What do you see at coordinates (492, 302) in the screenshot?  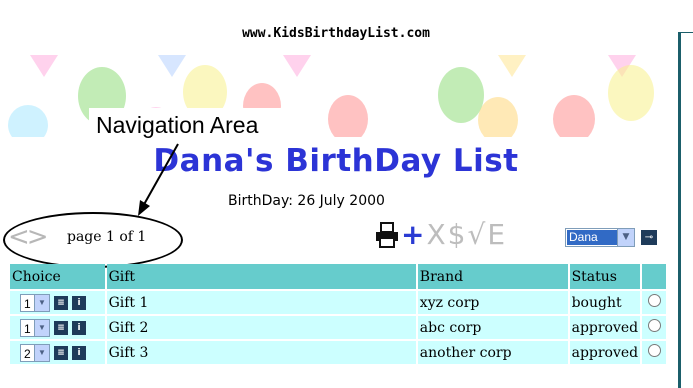 I see `brand-cell: xyz corp` at bounding box center [492, 302].